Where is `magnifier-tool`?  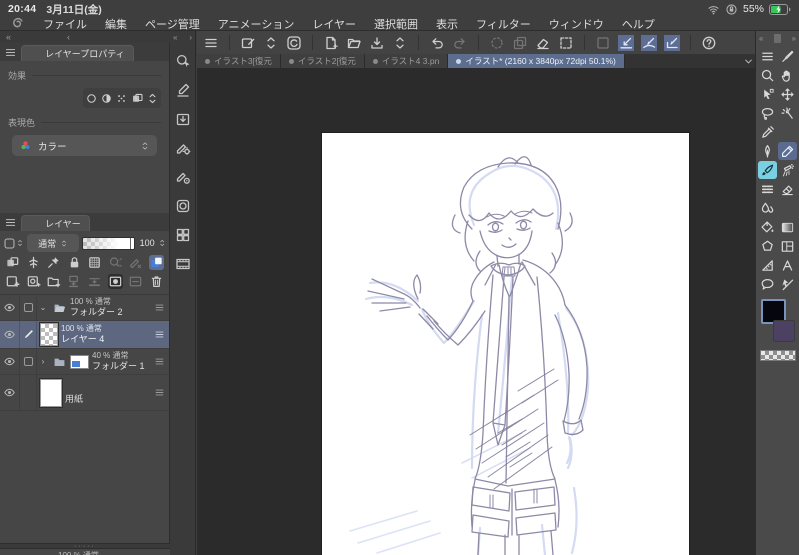 magnifier-tool is located at coordinates (767, 75).